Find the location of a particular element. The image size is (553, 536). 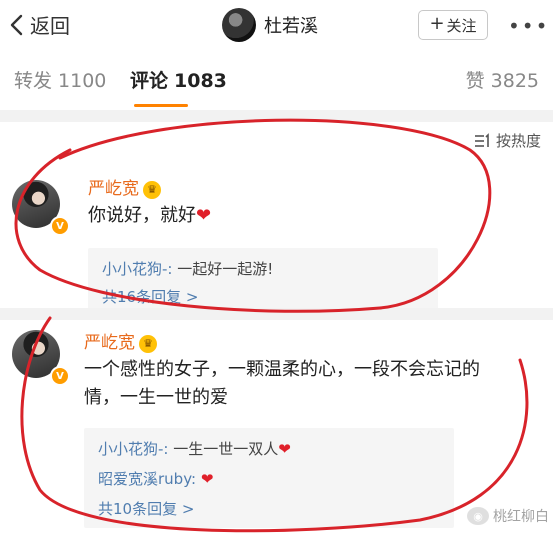

section-divider is located at coordinates (276, 116).